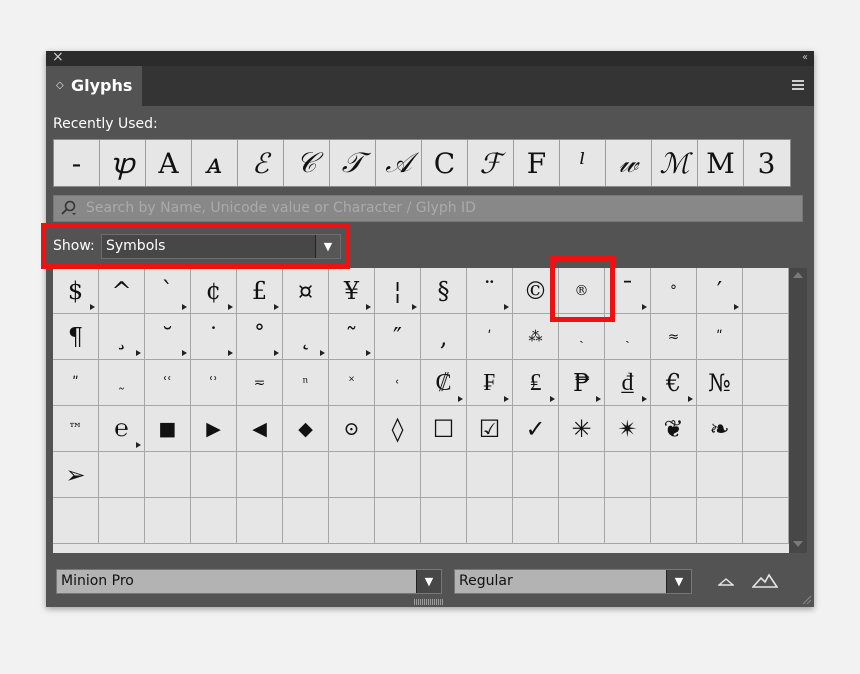 The height and width of the screenshot is (674, 860). Describe the element at coordinates (398, 429) in the screenshot. I see `glyph-cell: ◊` at that location.